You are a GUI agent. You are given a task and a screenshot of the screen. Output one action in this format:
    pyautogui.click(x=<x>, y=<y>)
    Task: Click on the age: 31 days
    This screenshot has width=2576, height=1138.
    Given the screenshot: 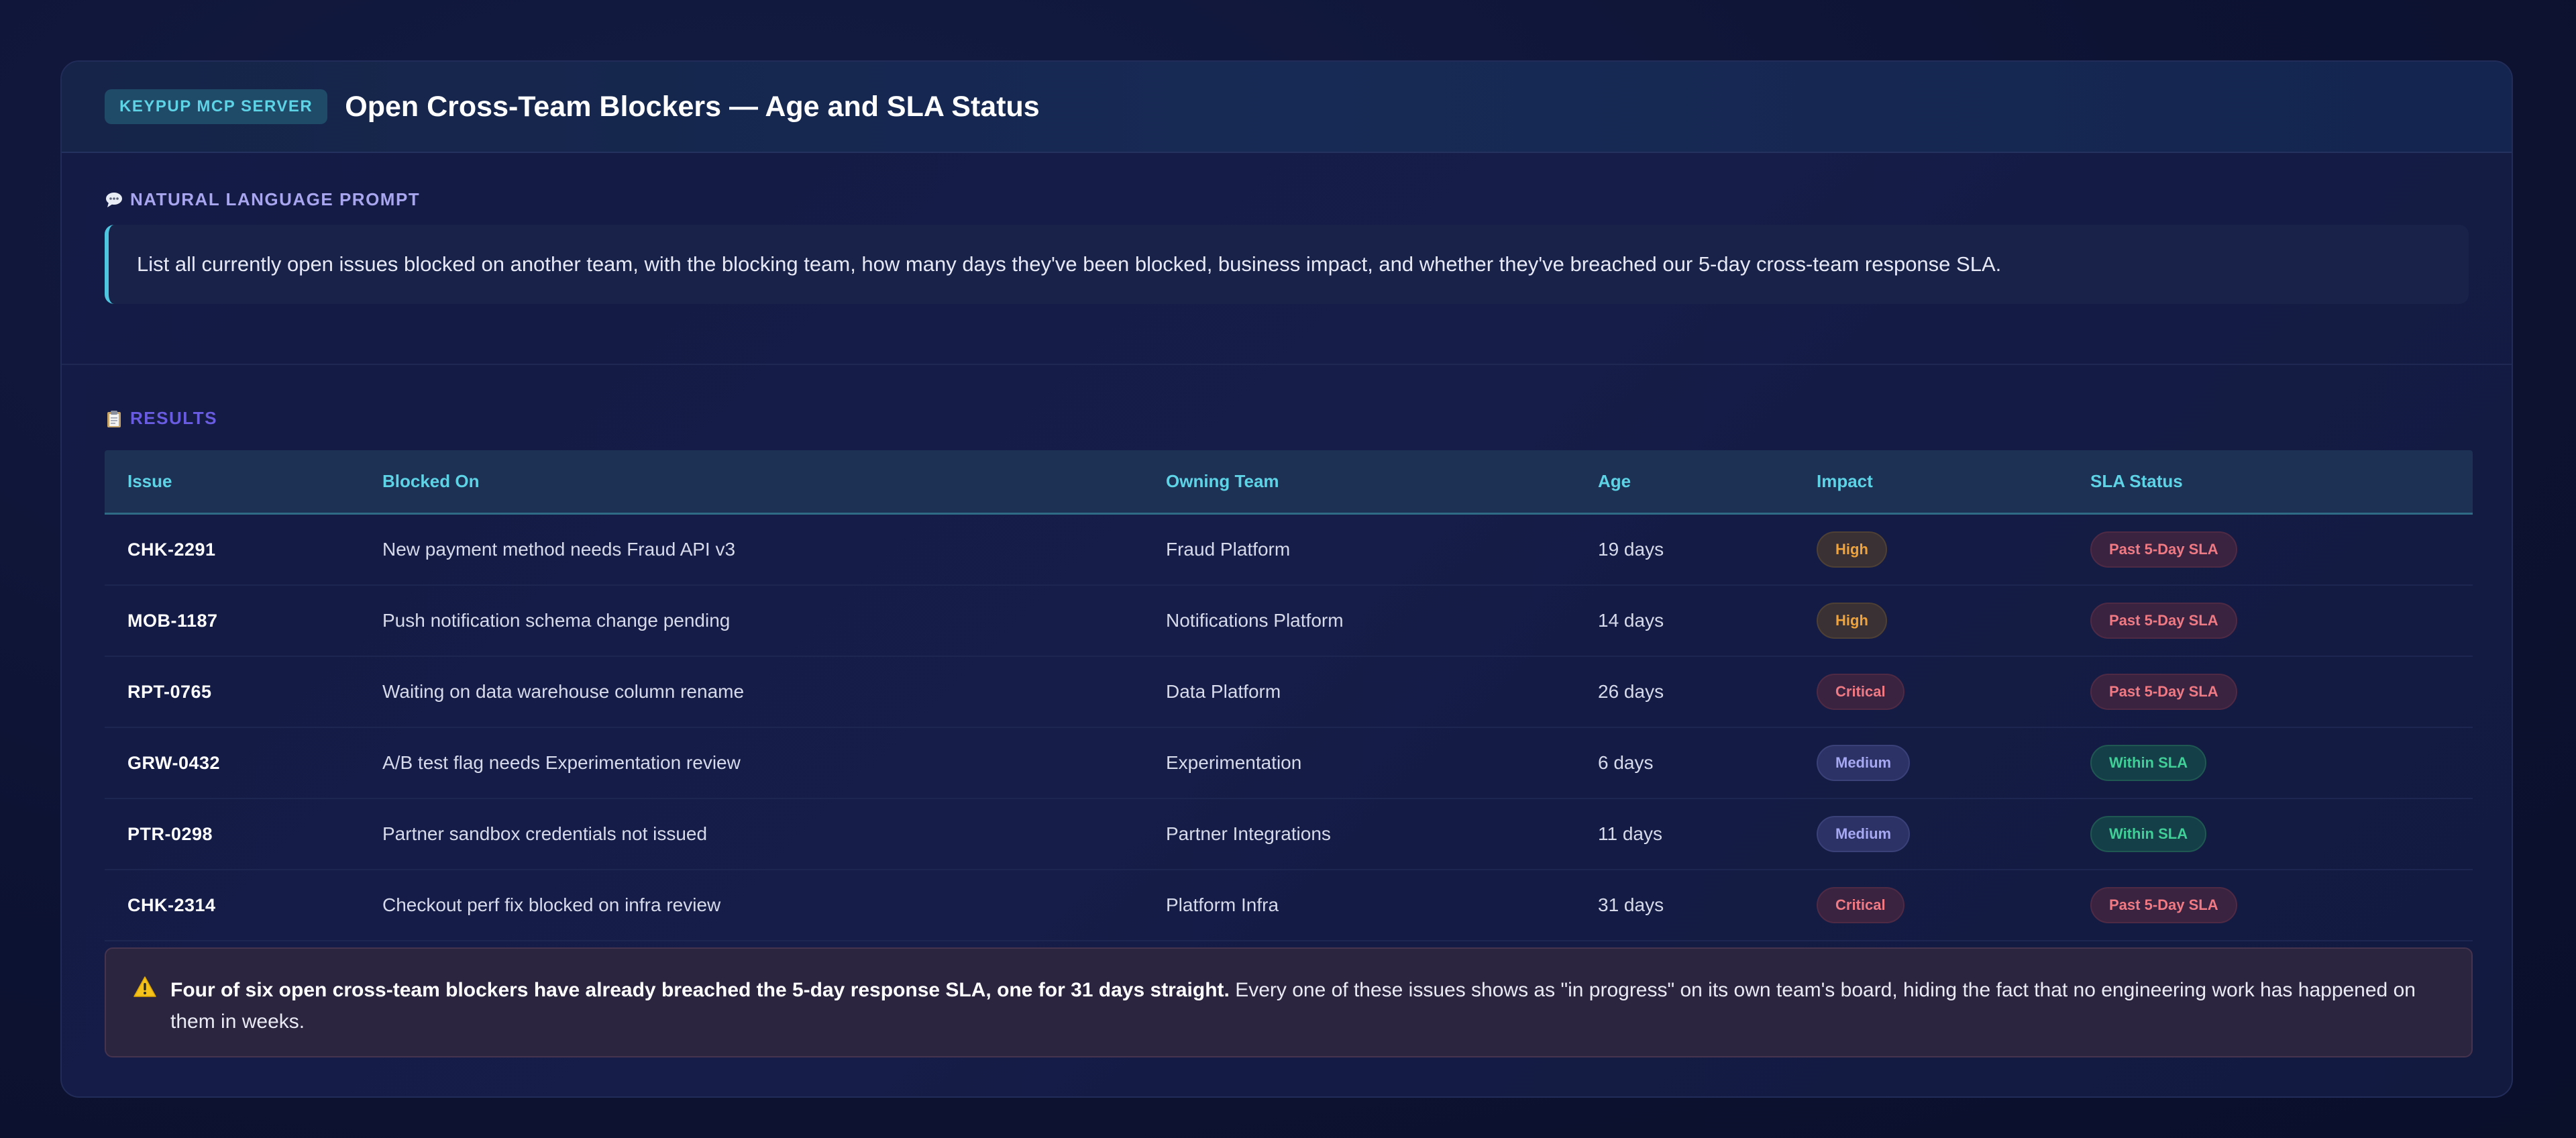 What is the action you would take?
    pyautogui.click(x=1631, y=904)
    